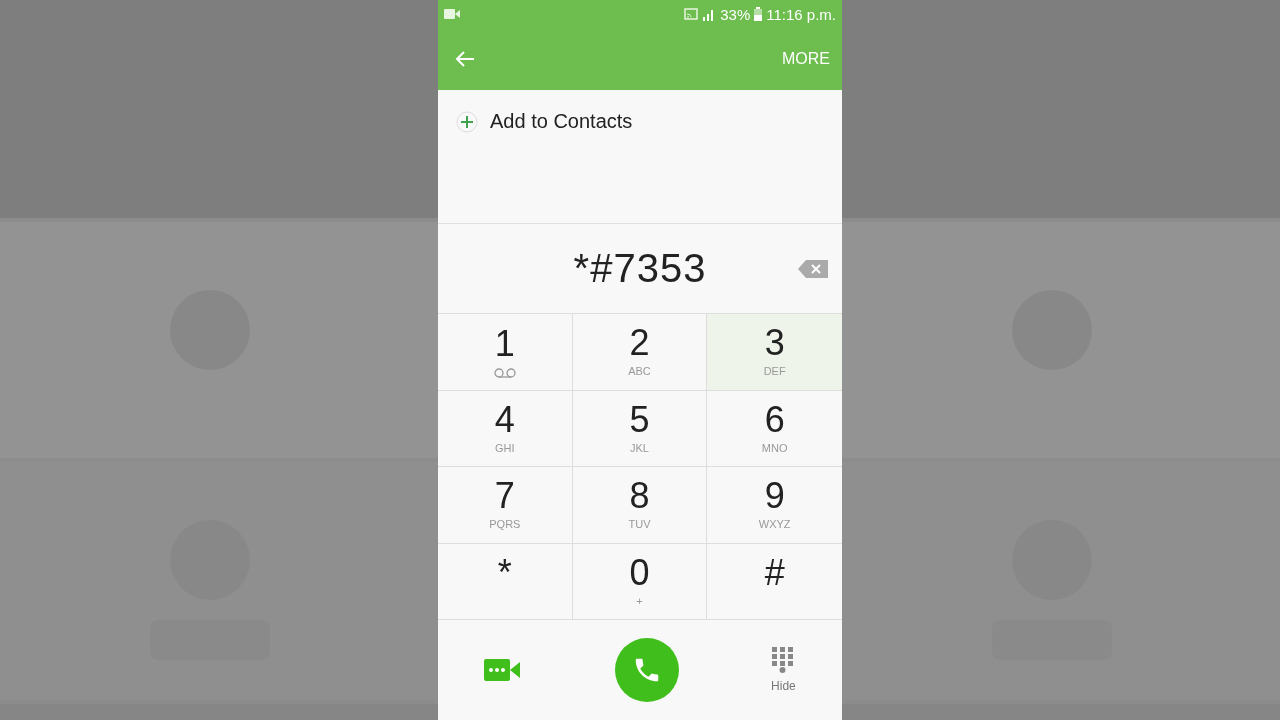  What do you see at coordinates (467, 121) in the screenshot?
I see `plus-icon` at bounding box center [467, 121].